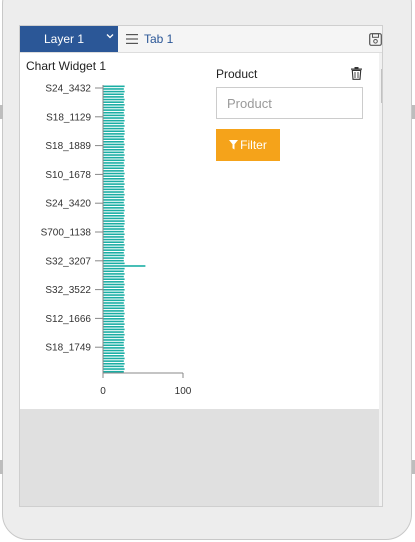 This screenshot has height=542, width=415. What do you see at coordinates (375, 39) in the screenshot?
I see `save-icon` at bounding box center [375, 39].